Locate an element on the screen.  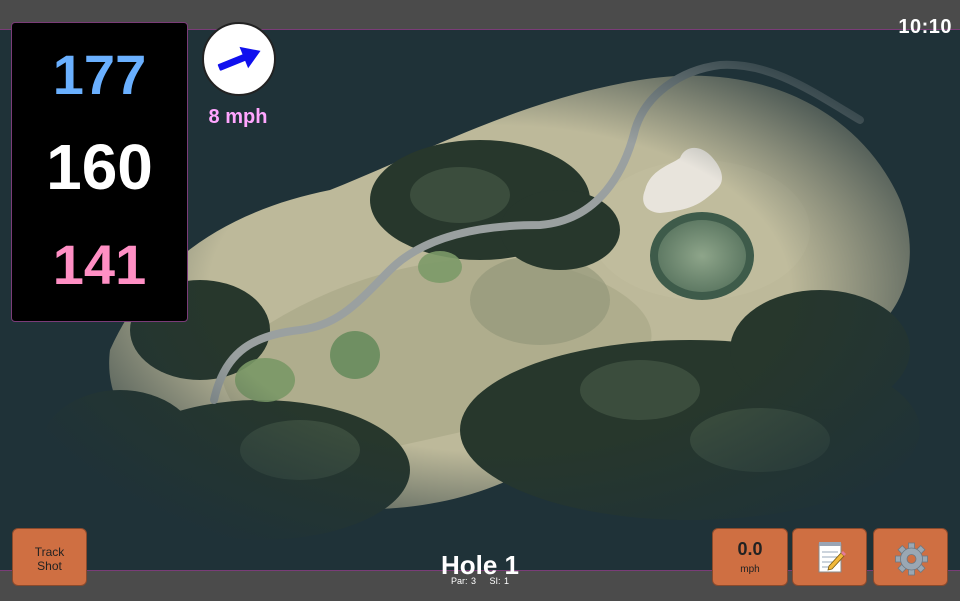
hole-stroke-index: SI: 1 is located at coordinates (499, 581).